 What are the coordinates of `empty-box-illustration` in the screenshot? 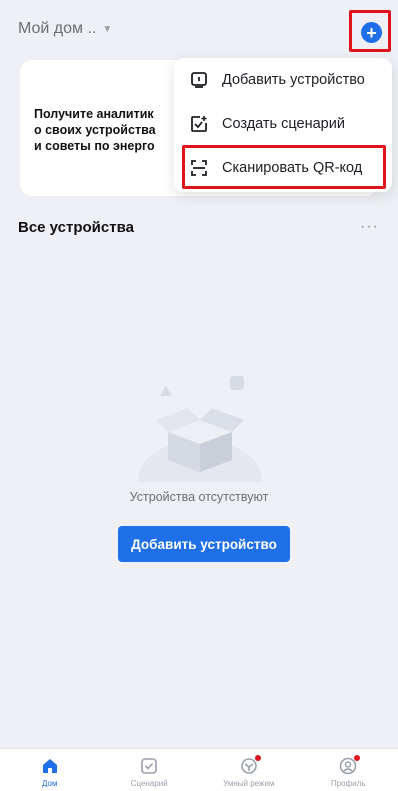 It's located at (200, 446).